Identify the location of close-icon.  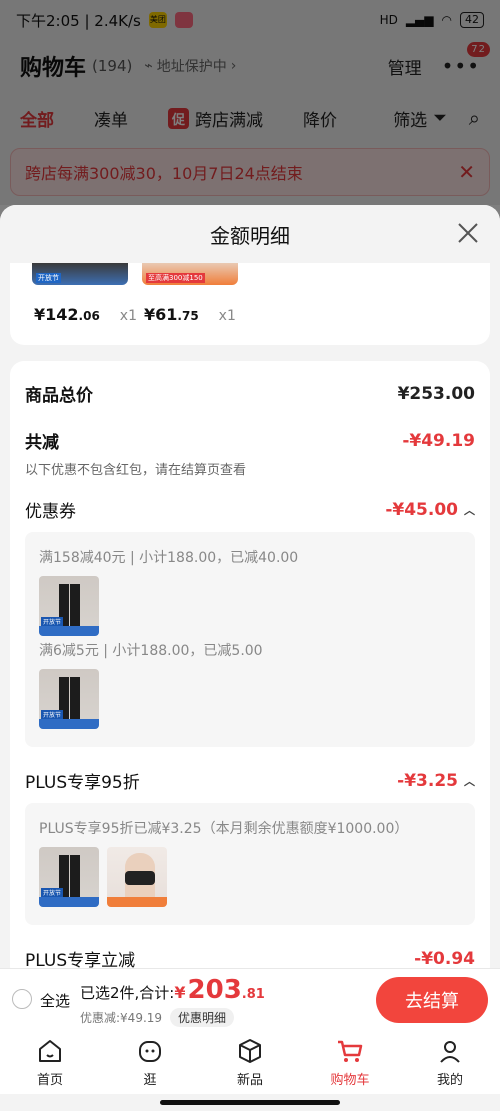
(468, 233).